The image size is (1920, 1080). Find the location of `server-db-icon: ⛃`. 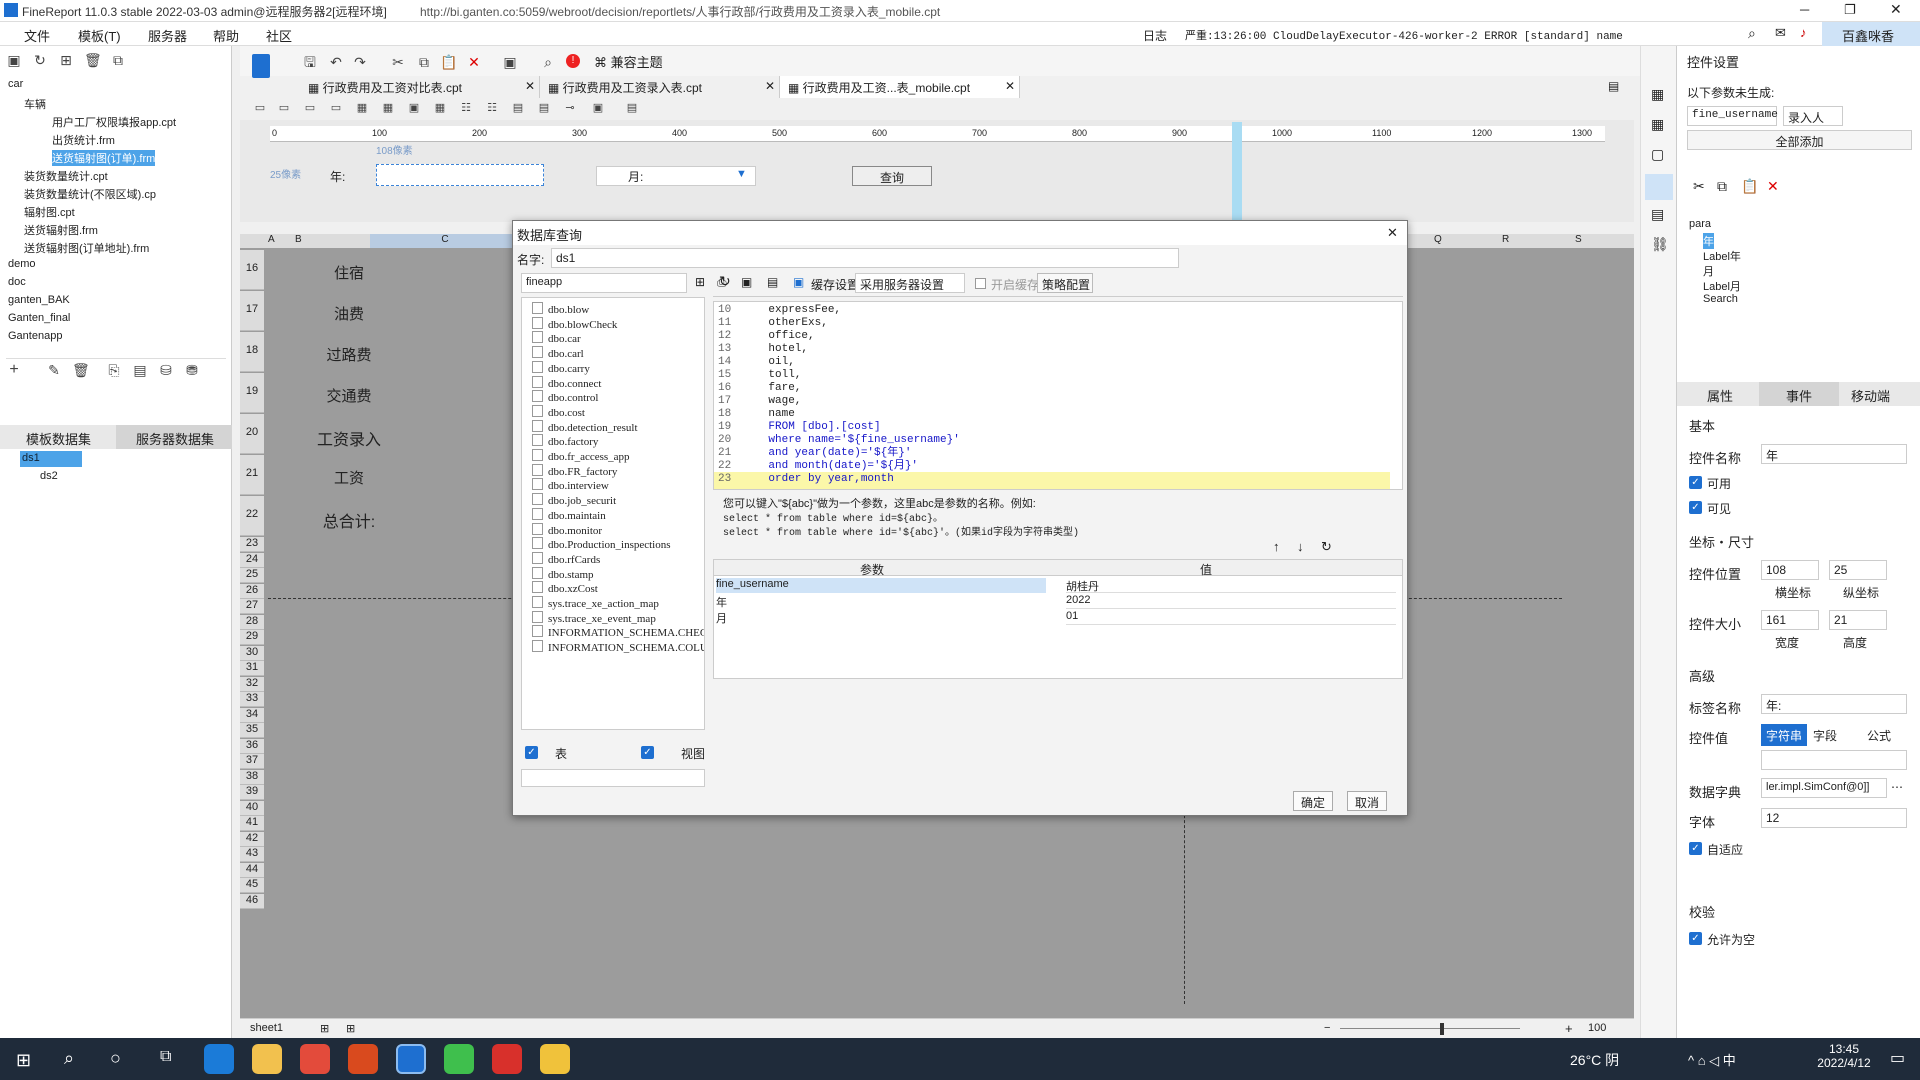

server-db-icon: ⛃ is located at coordinates (192, 370).